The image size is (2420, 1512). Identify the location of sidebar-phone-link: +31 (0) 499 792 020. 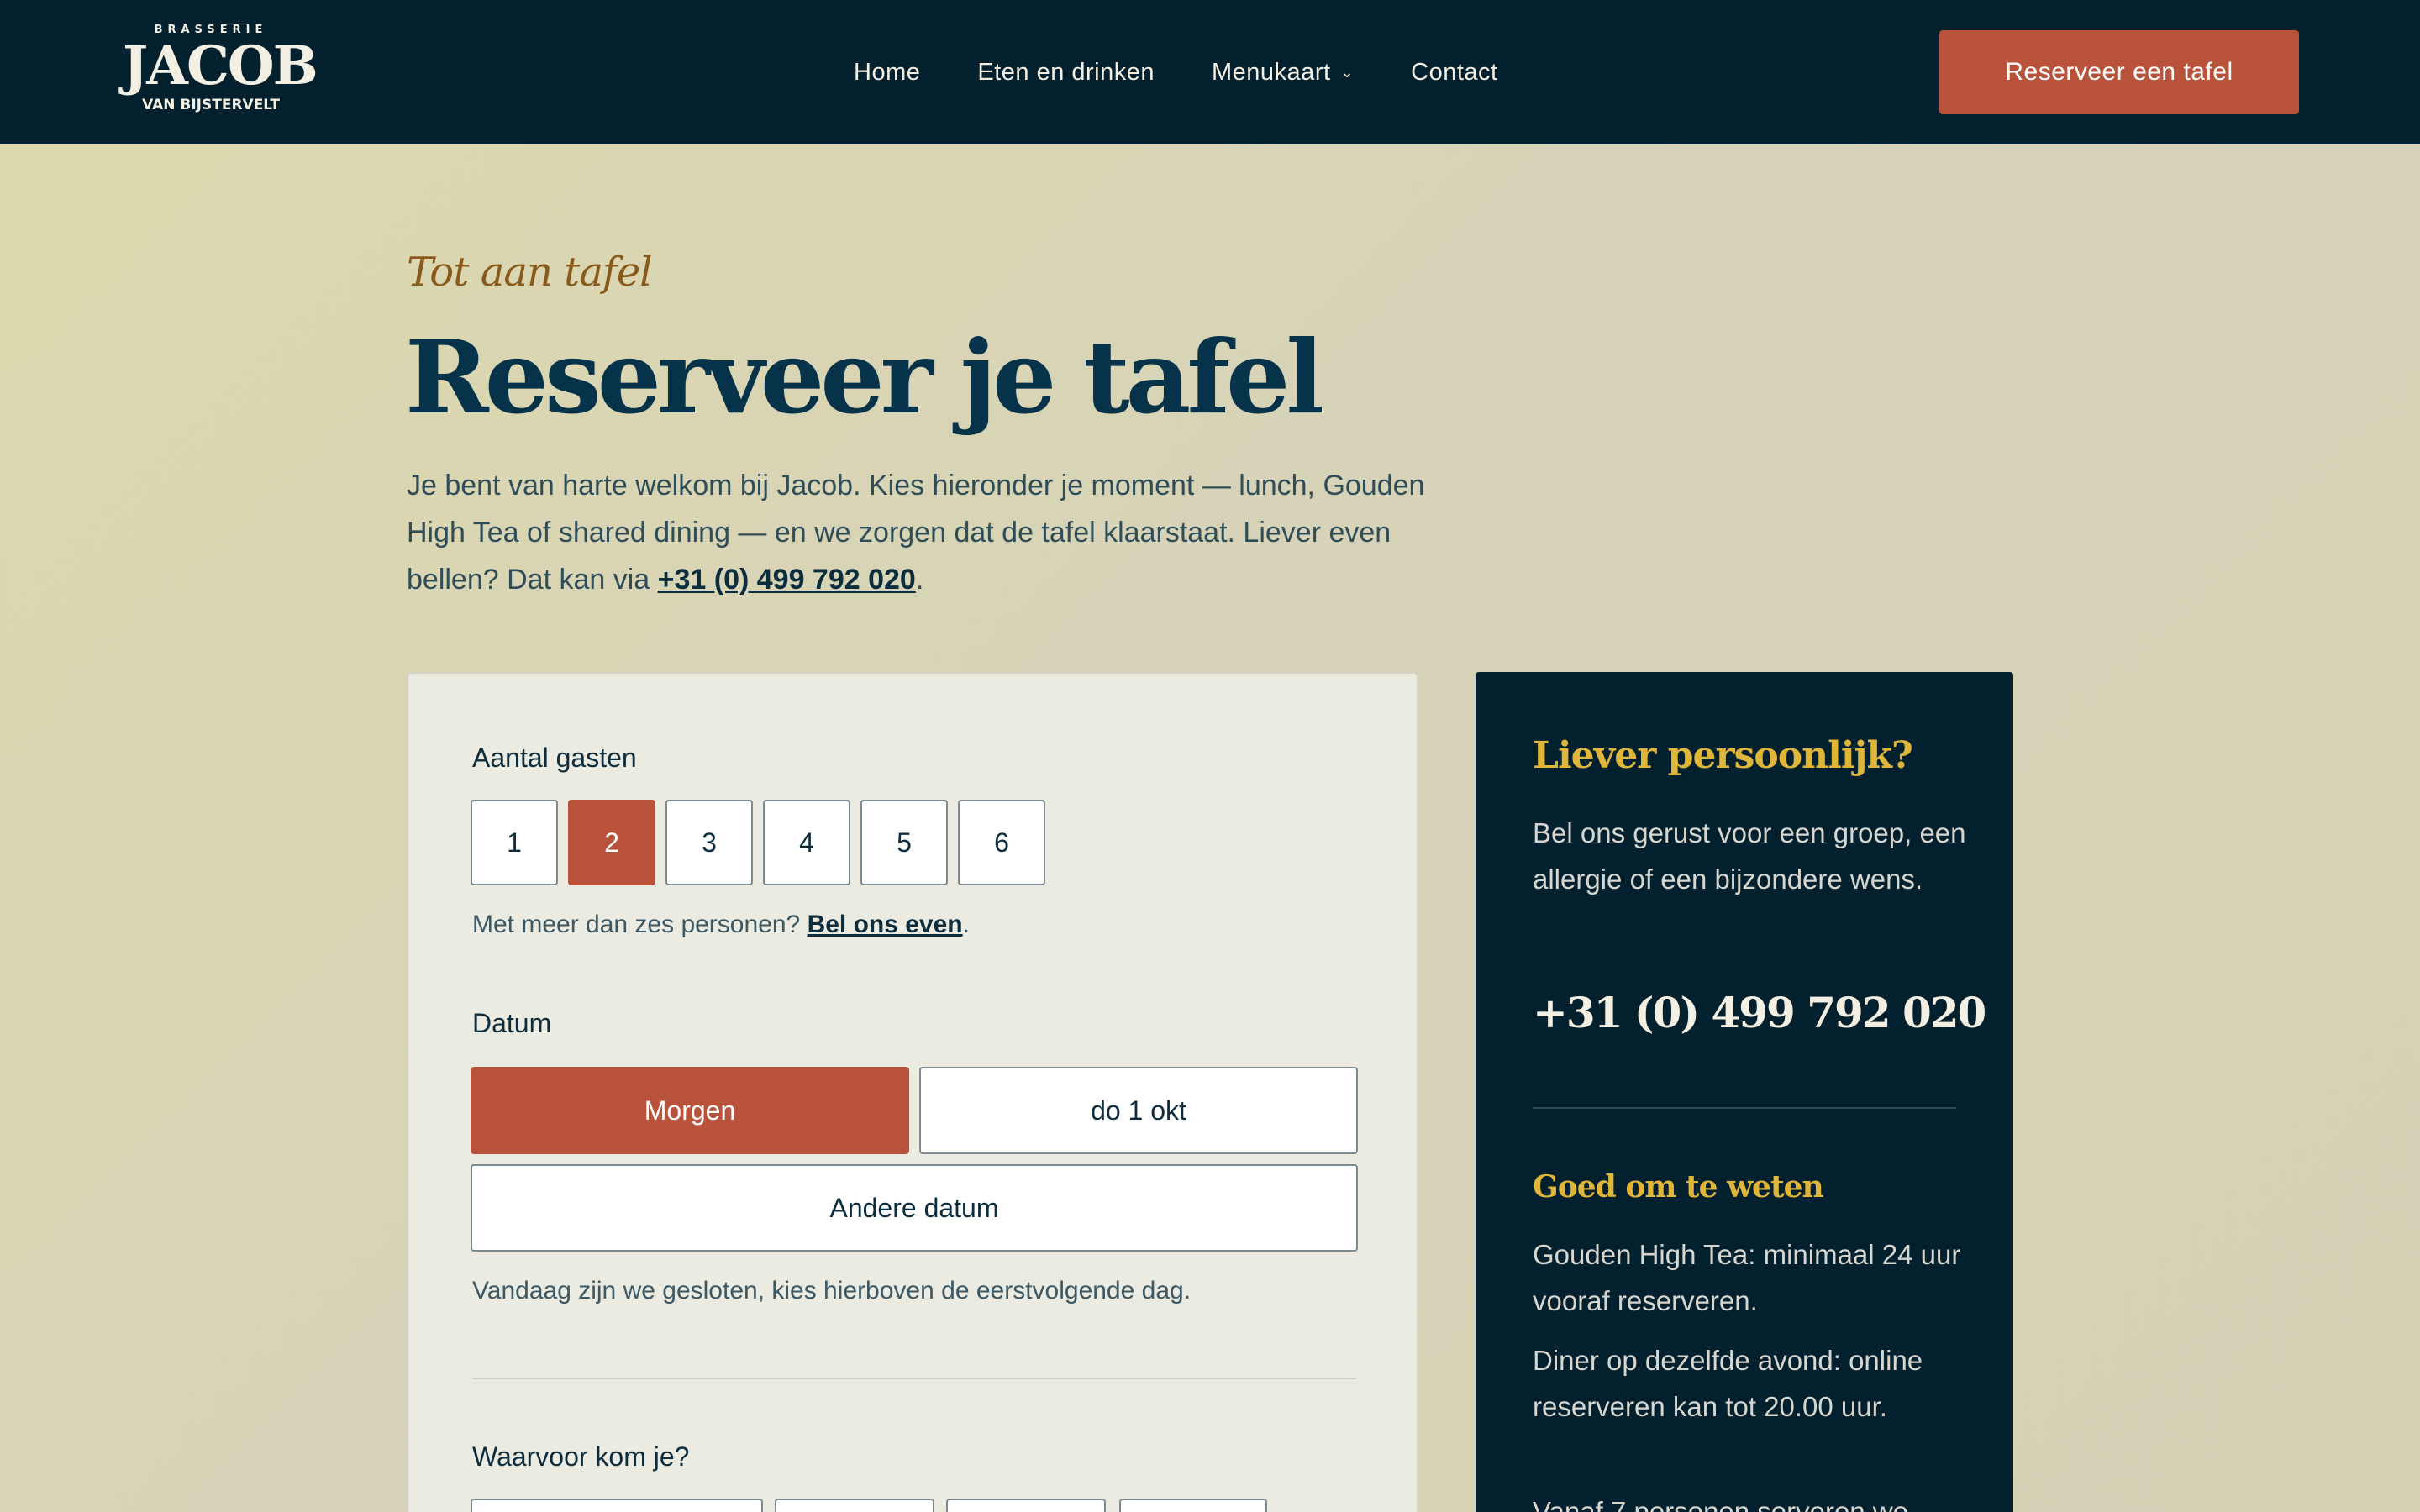
(1759, 1012).